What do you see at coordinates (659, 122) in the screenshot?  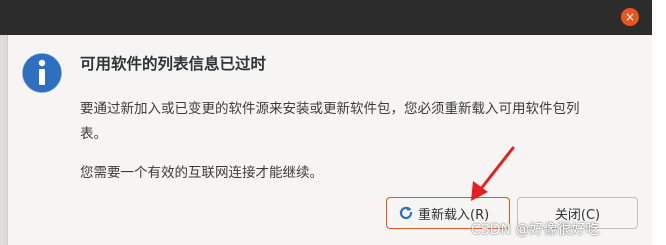 I see `page-background` at bounding box center [659, 122].